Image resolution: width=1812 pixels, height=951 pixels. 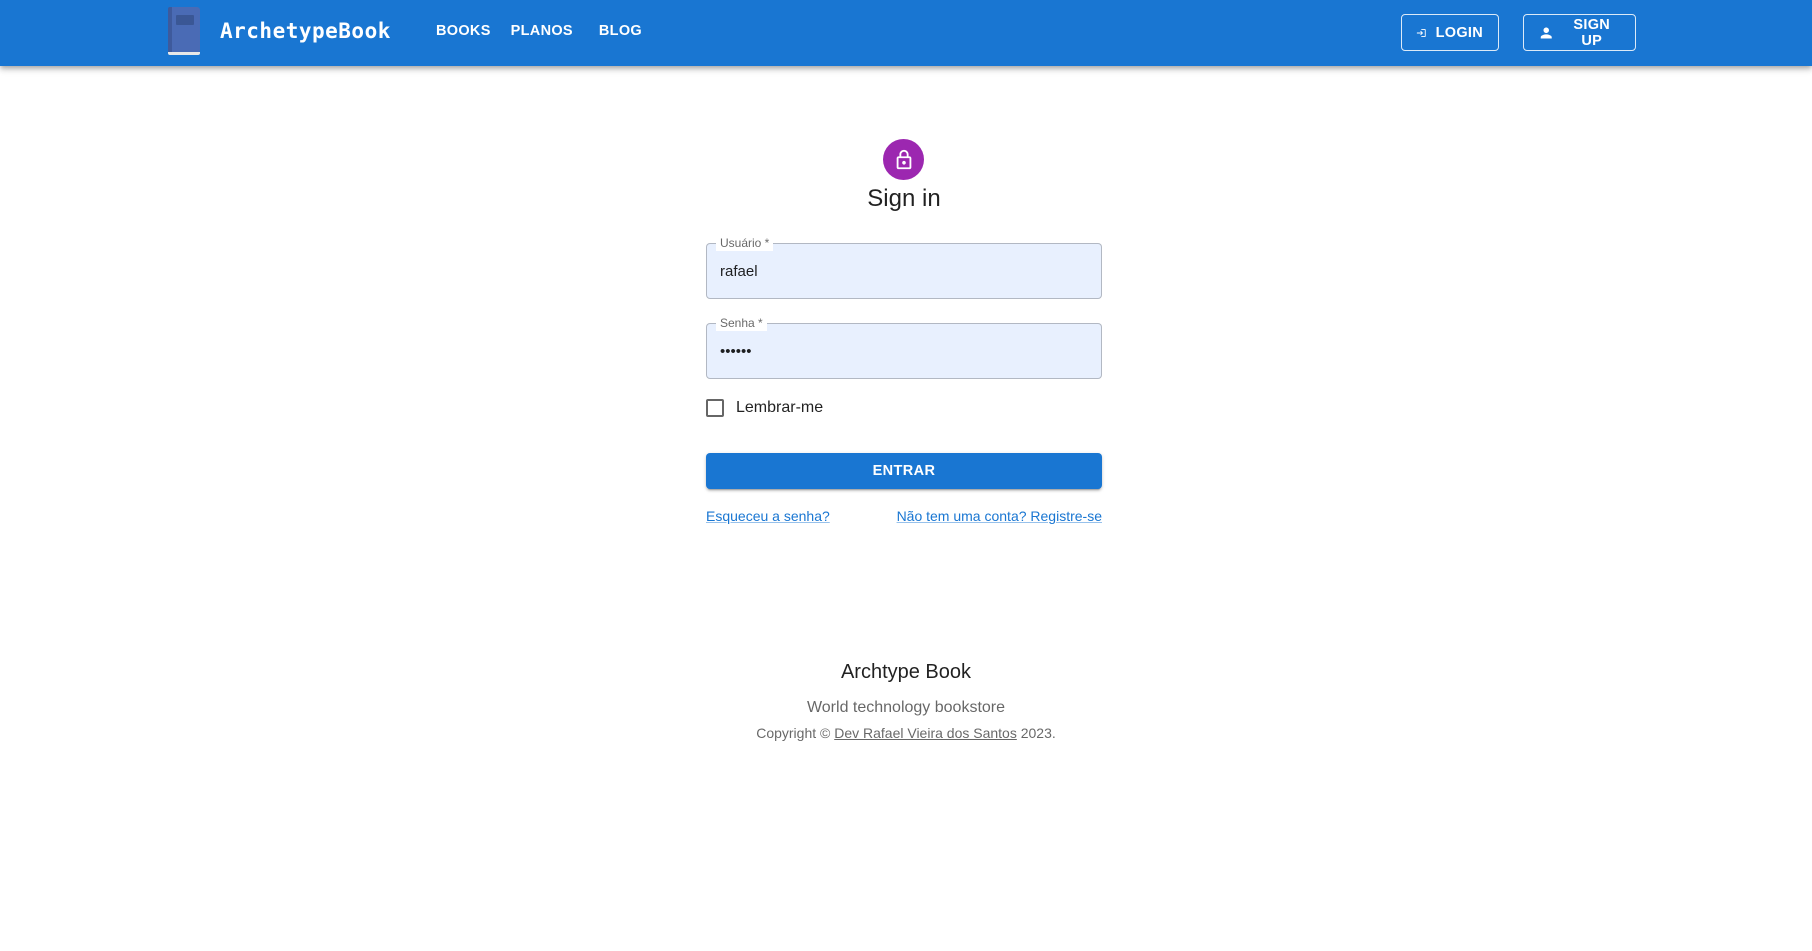 I want to click on forgot-password-link: Esqueceu a senha?, so click(x=768, y=516).